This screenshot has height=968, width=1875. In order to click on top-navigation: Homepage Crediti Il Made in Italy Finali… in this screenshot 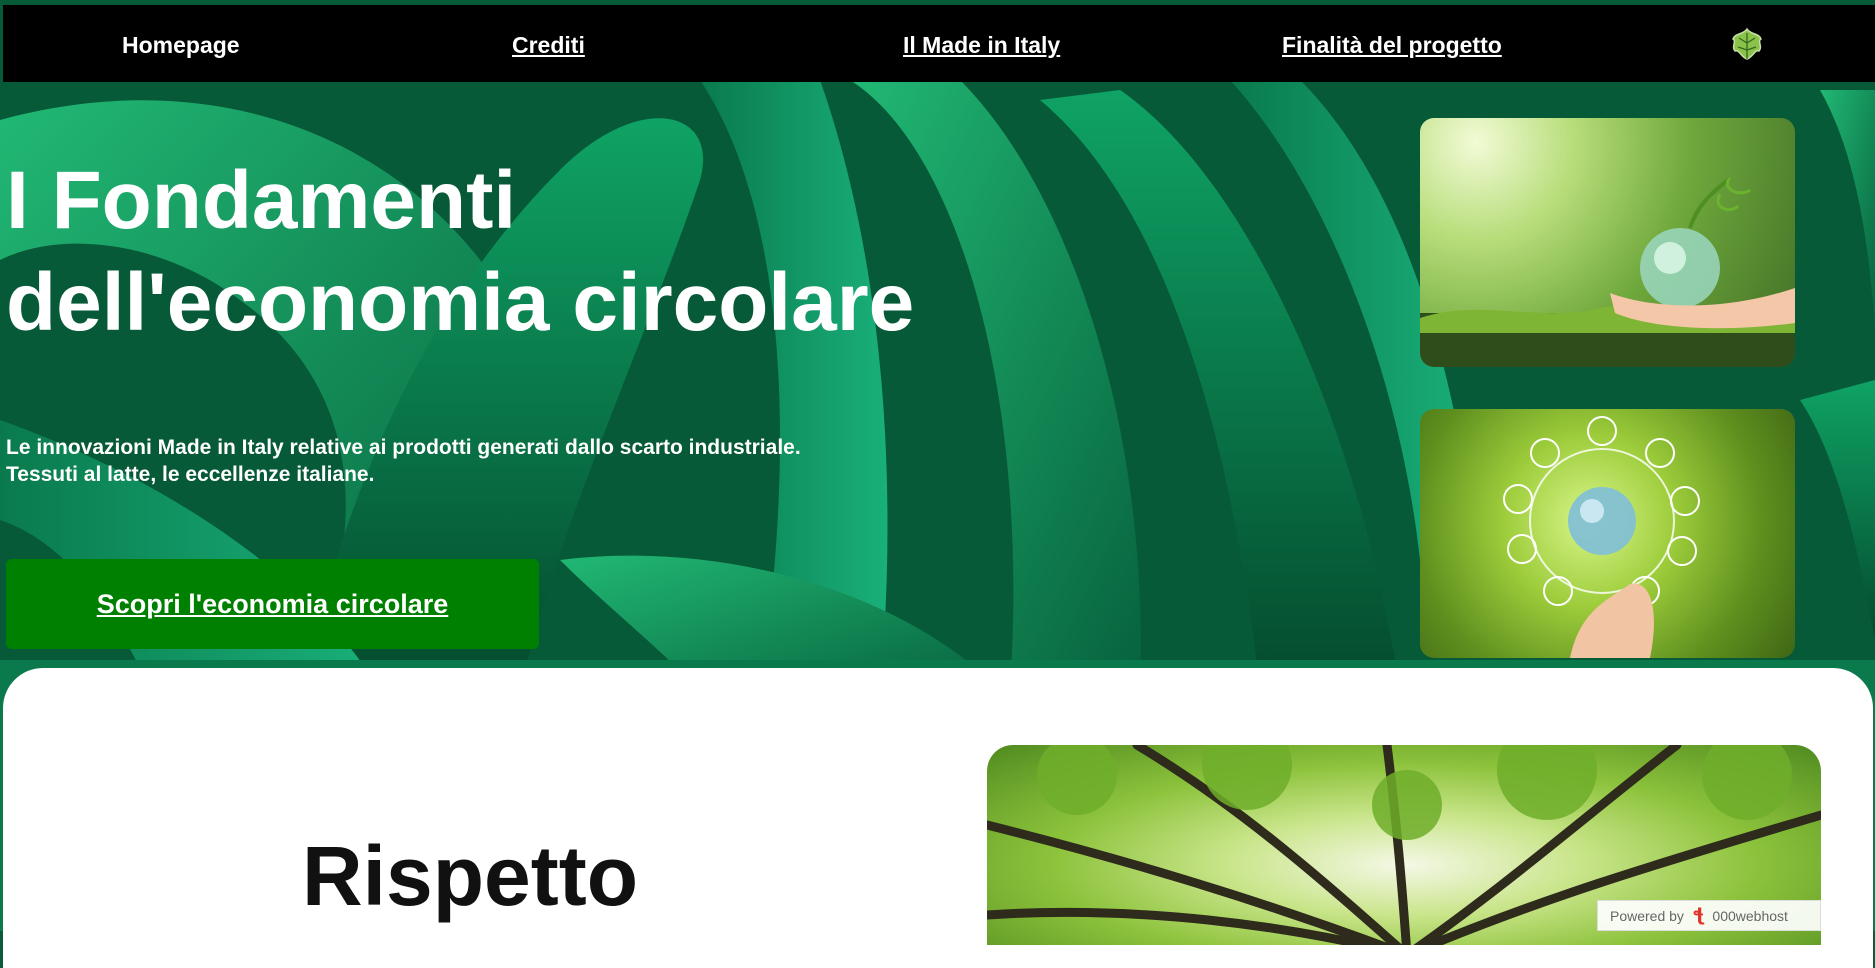, I will do `click(939, 43)`.